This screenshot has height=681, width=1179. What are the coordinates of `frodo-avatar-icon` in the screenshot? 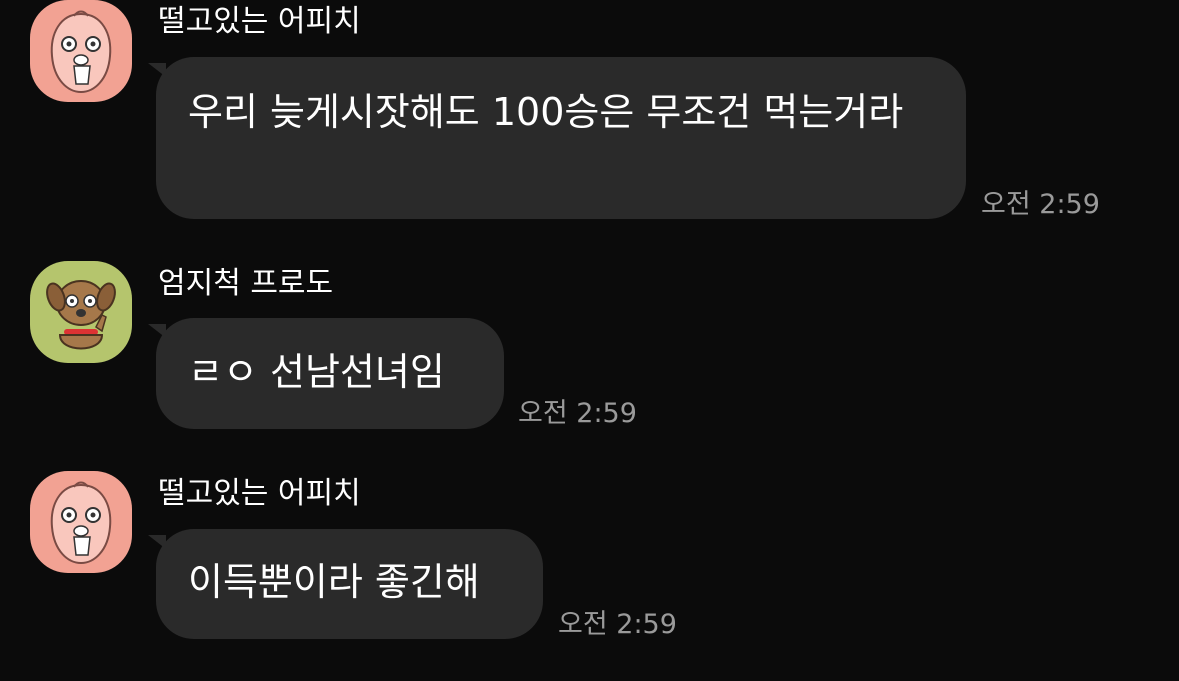 It's located at (81, 312).